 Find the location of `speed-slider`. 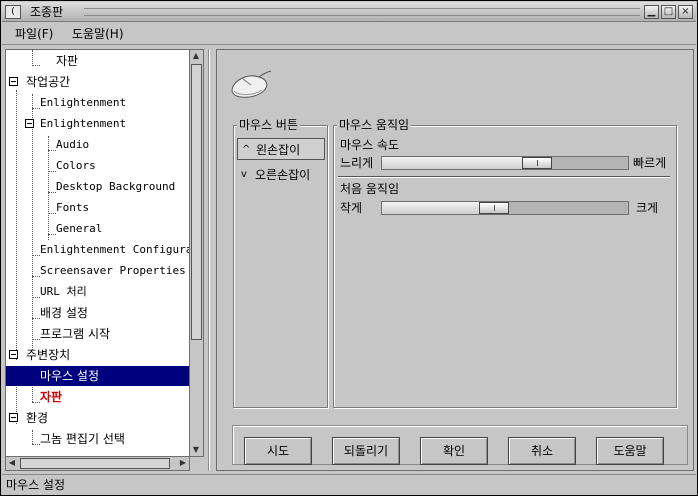

speed-slider is located at coordinates (505, 163).